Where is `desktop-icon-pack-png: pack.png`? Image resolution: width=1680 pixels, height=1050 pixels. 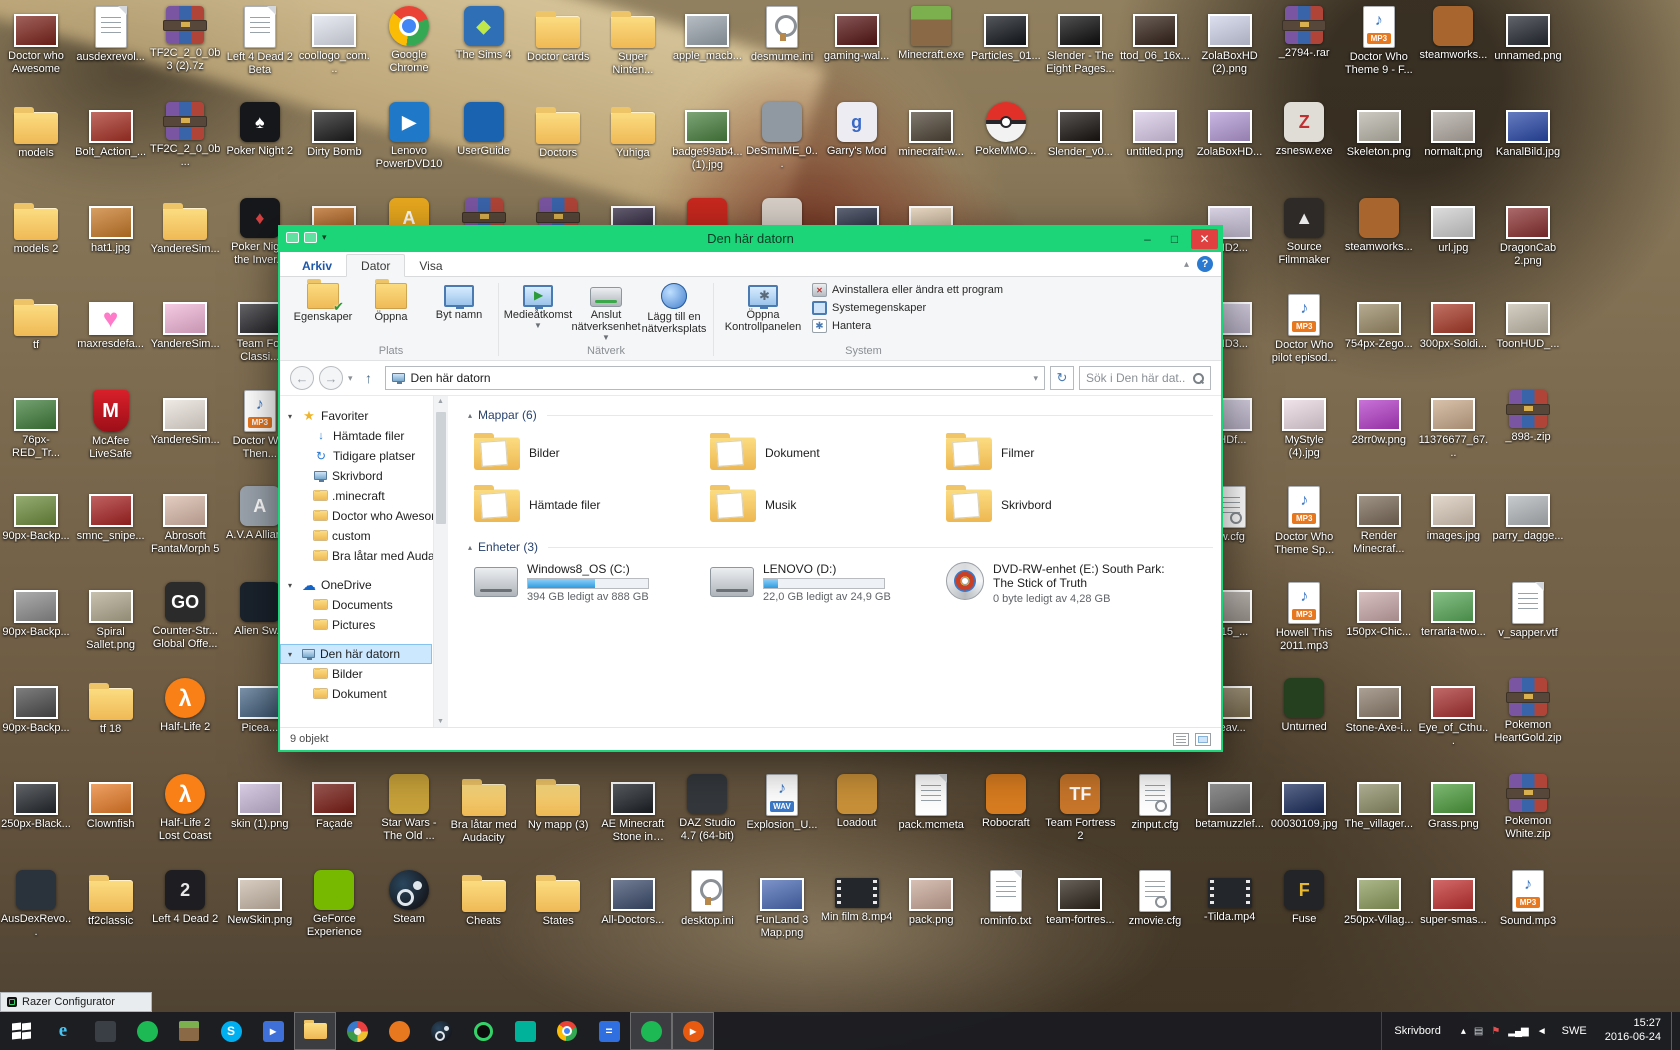
desktop-icon-pack-png: pack.png is located at coordinates (931, 898).